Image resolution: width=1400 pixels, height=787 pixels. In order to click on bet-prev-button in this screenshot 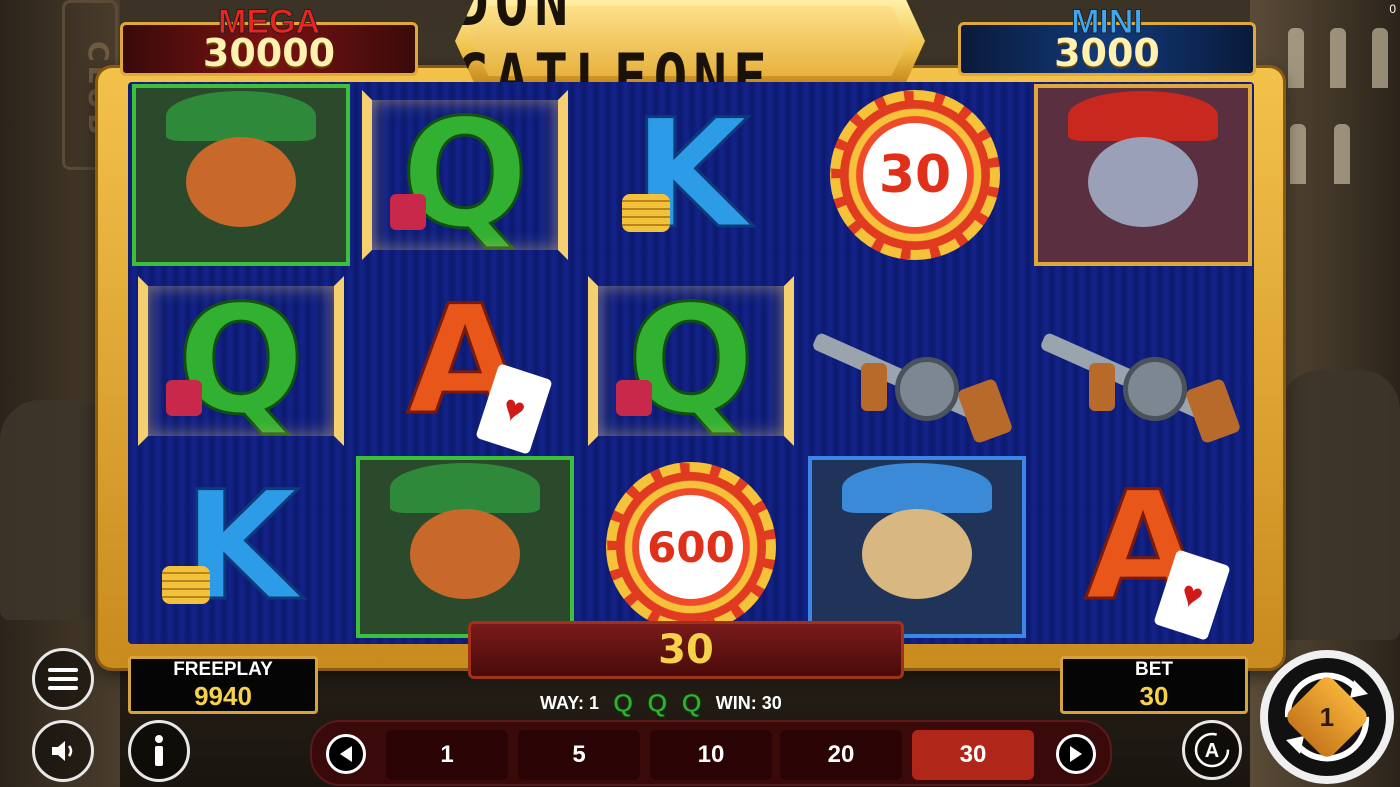, I will do `click(346, 754)`.